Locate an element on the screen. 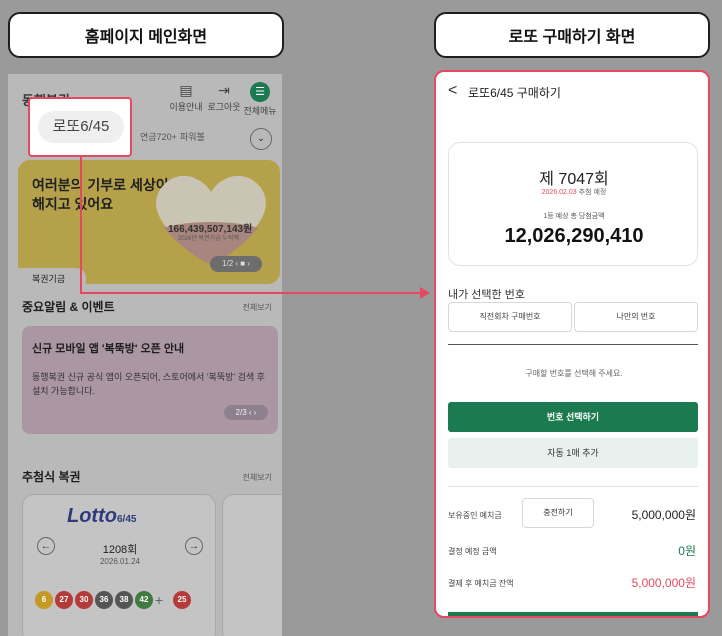 Image resolution: width=722 pixels, height=636 pixels. selected-numbers-title: 내가 선택한 번호 is located at coordinates (486, 295).